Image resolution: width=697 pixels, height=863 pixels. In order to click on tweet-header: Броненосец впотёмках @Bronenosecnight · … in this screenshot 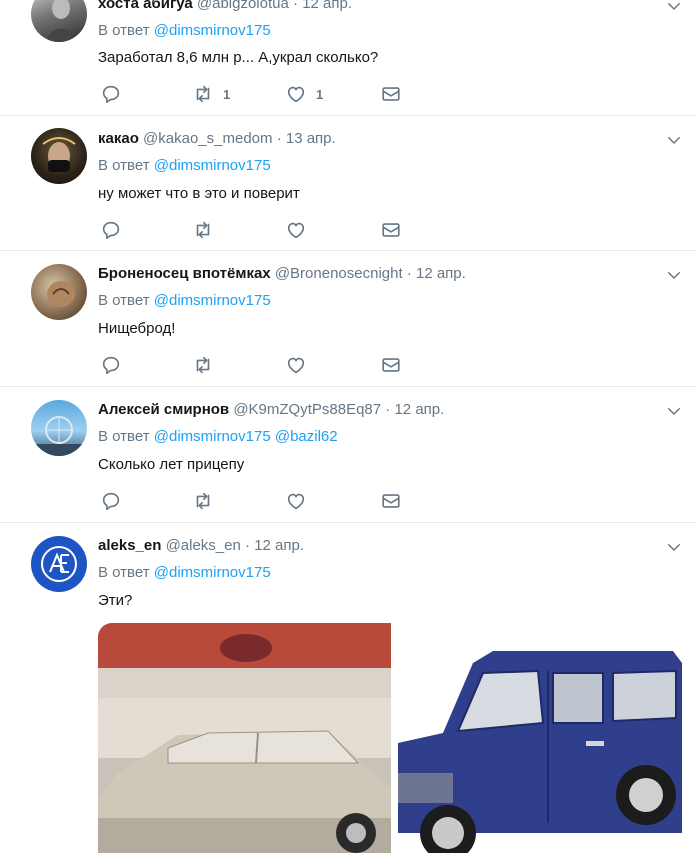, I will do `click(282, 273)`.